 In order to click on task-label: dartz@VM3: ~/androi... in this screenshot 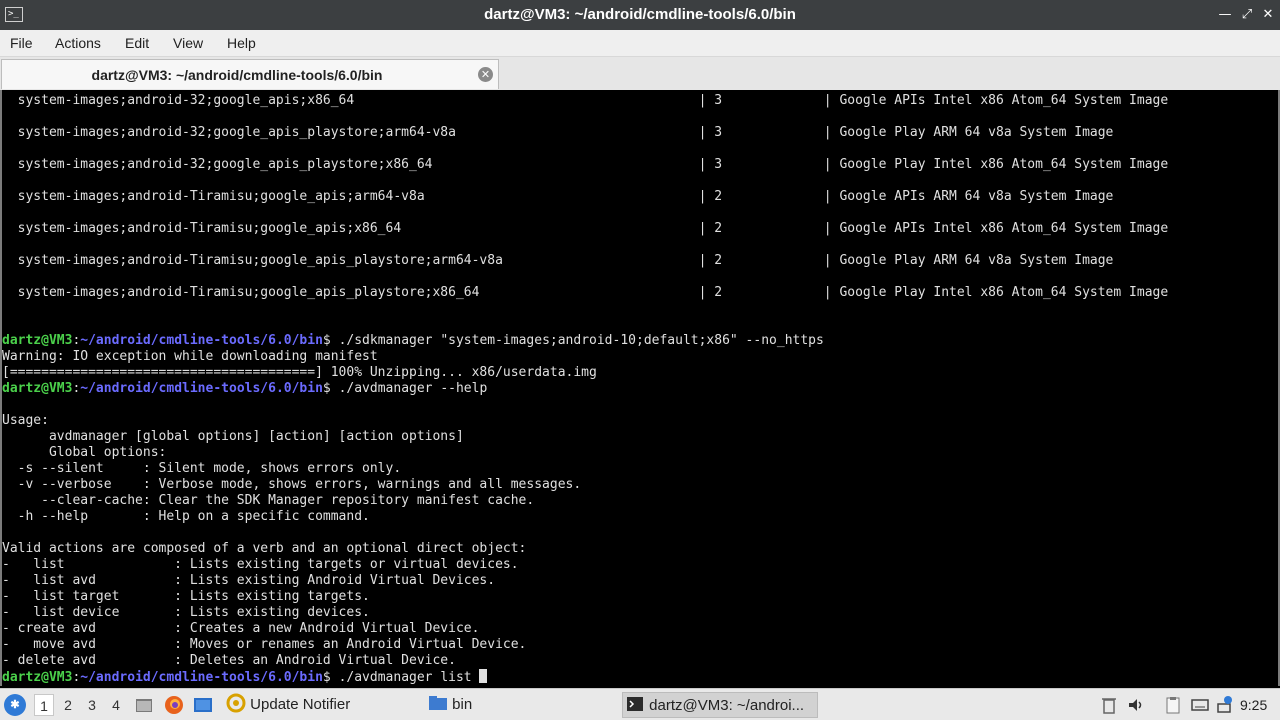, I will do `click(727, 705)`.